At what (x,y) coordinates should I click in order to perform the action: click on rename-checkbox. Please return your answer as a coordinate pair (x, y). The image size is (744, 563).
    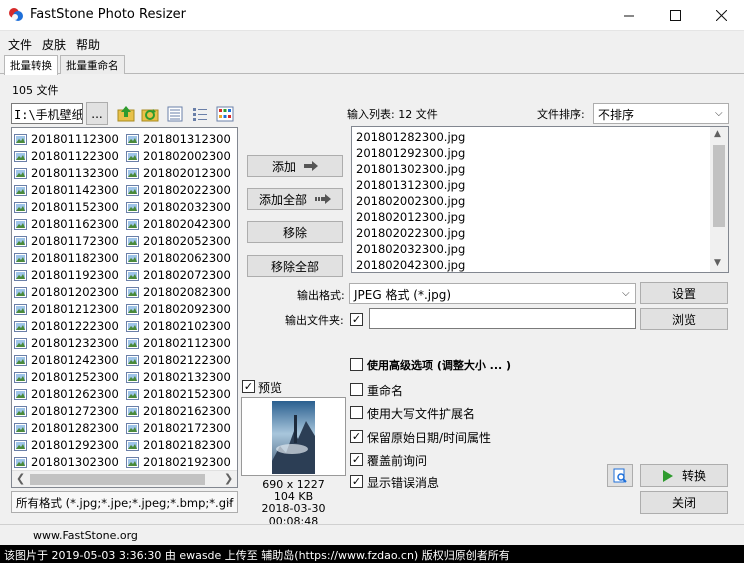
    Looking at the image, I should click on (356, 389).